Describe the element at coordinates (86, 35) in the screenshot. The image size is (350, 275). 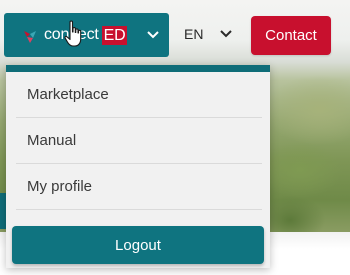
I see `account-menu-button: connect ED` at that location.